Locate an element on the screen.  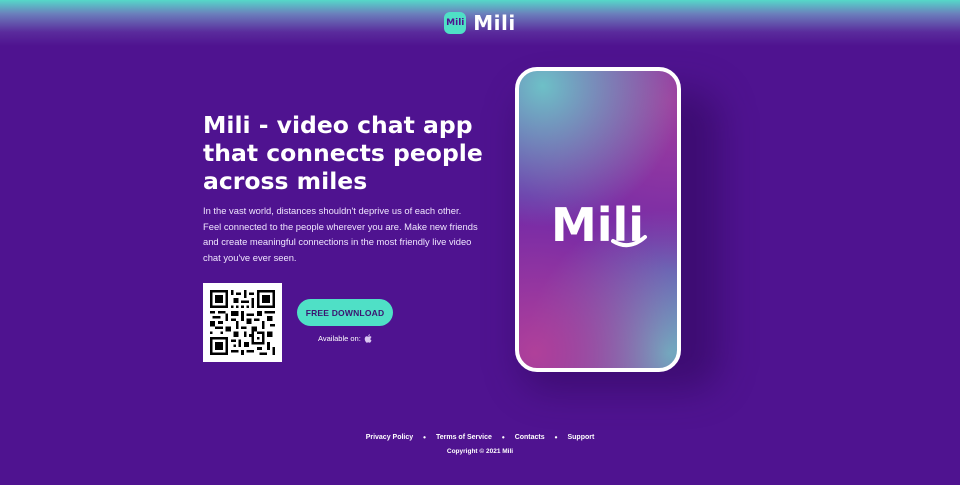
available-on: Available on: is located at coordinates (345, 338).